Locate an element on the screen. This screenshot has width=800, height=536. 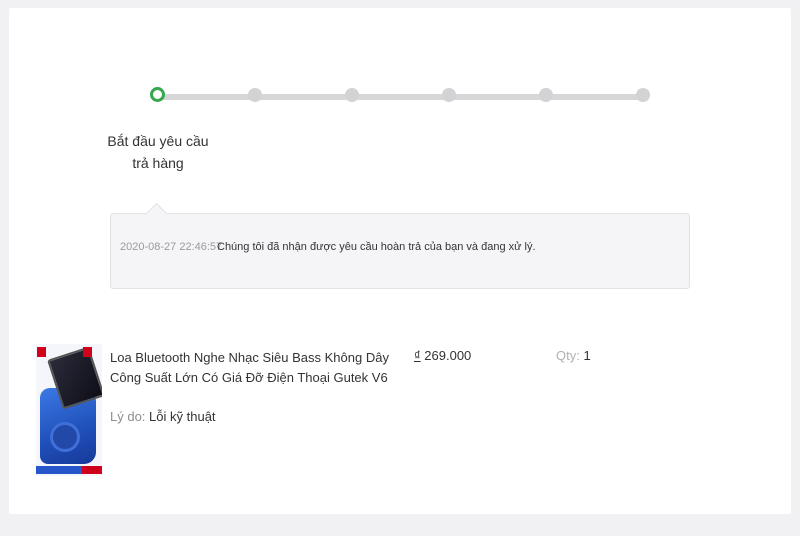
speaker-grill-icon is located at coordinates (65, 437).